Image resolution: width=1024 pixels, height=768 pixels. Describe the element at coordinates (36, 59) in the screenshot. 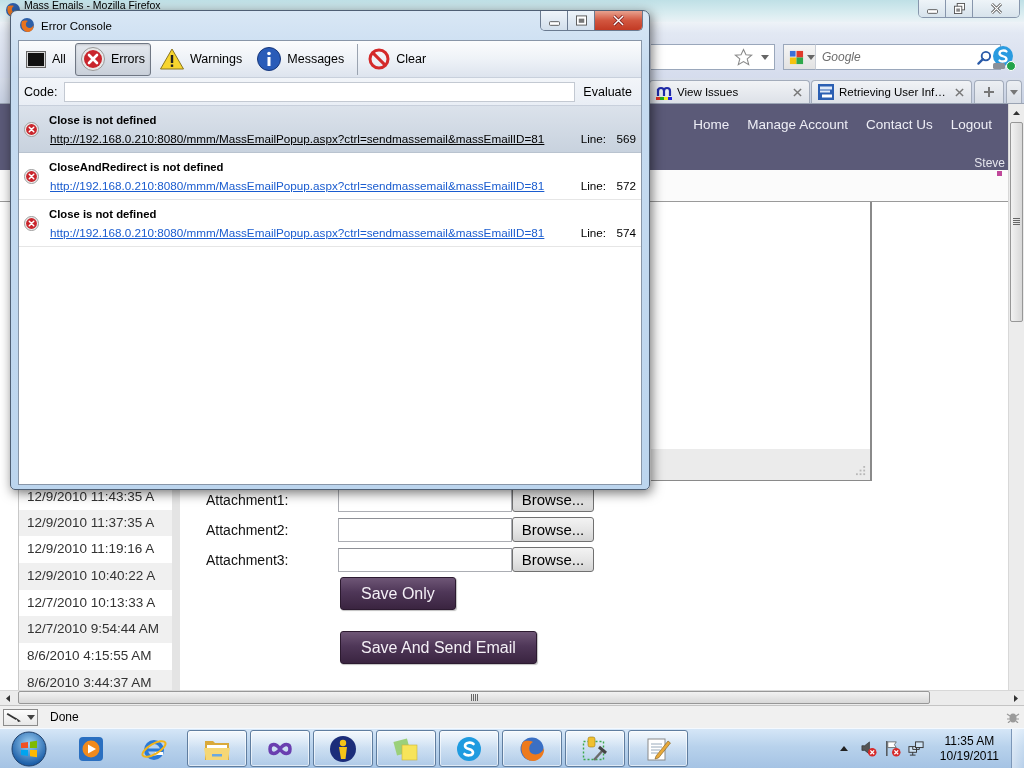

I see `terminal-icon` at that location.